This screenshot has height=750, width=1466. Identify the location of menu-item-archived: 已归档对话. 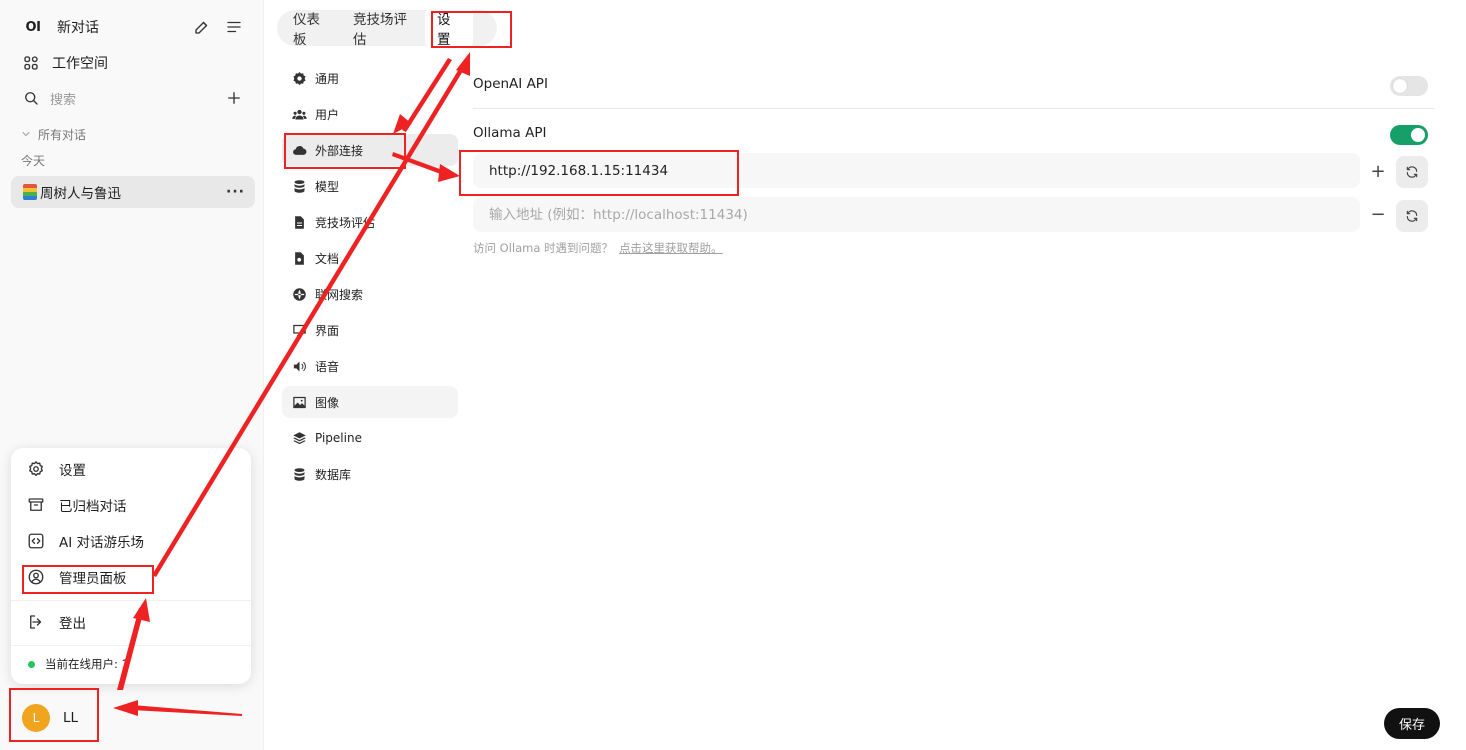
(133, 505).